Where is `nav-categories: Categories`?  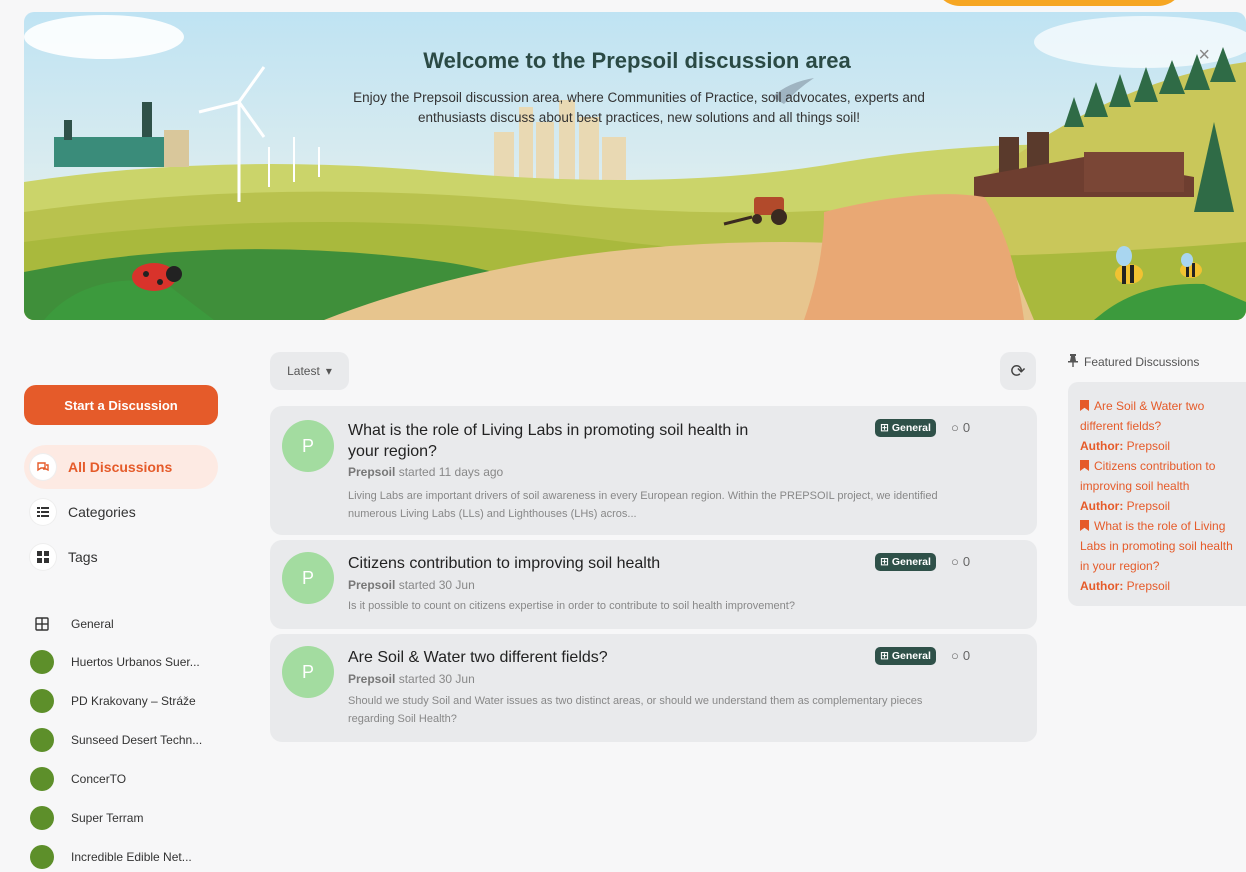 nav-categories: Categories is located at coordinates (121, 512).